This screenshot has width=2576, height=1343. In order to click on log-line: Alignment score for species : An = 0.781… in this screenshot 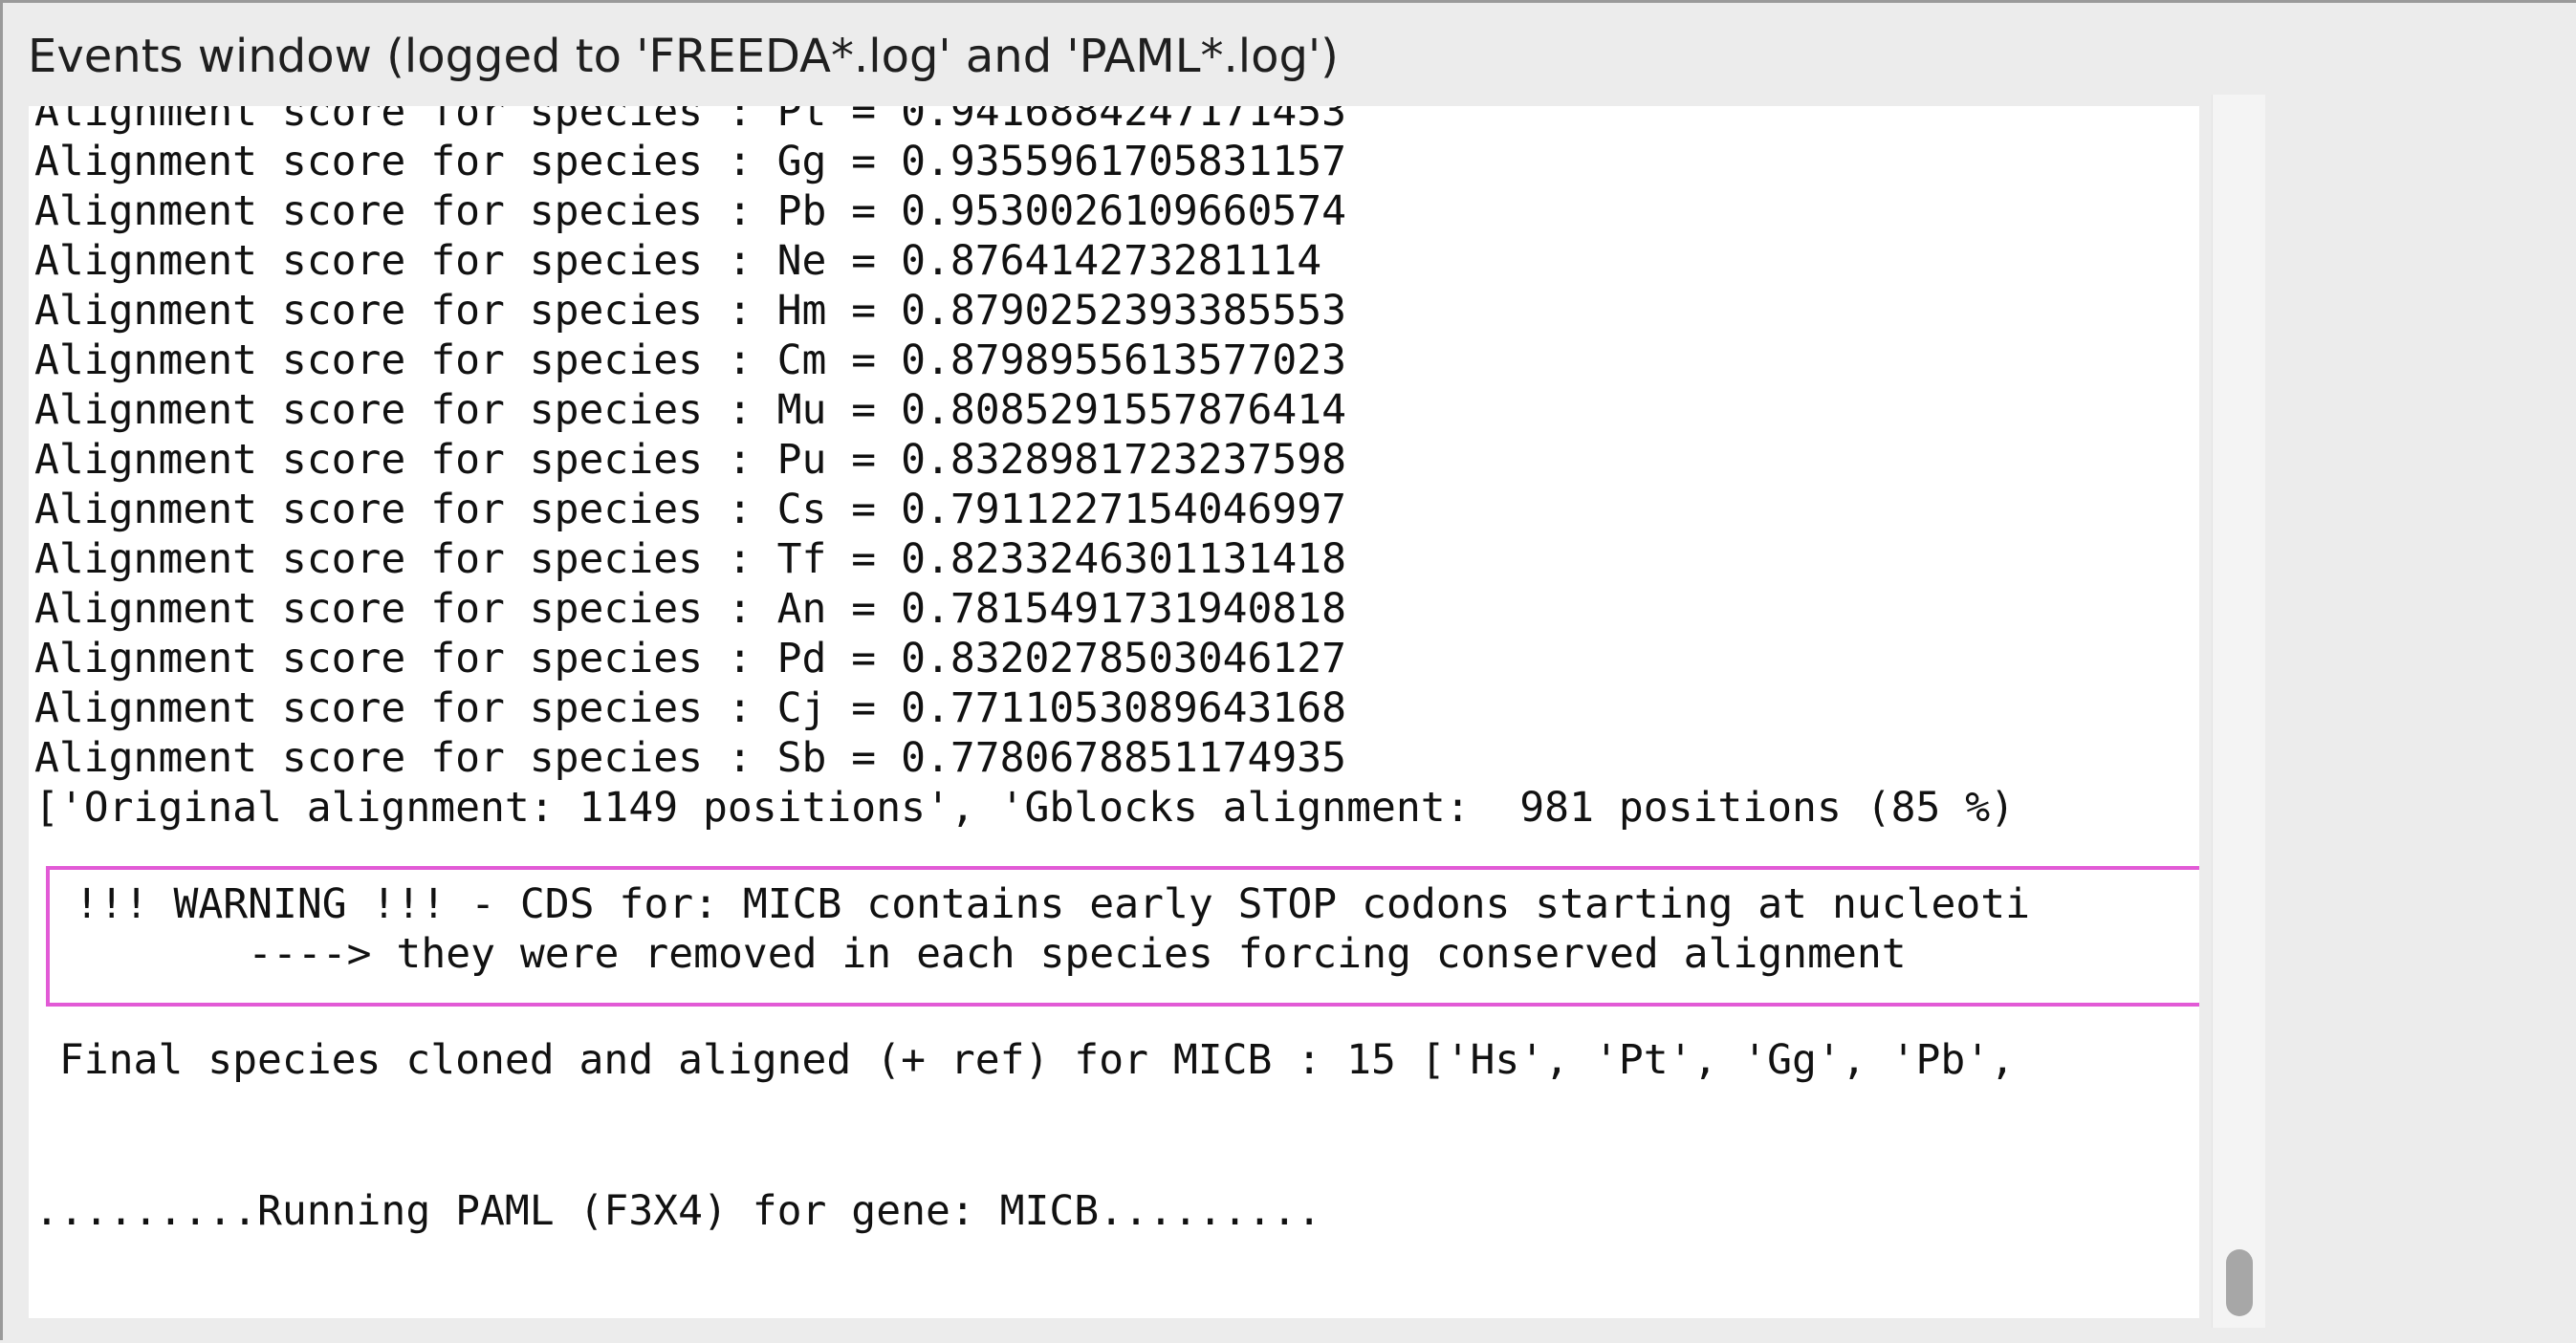, I will do `click(690, 609)`.